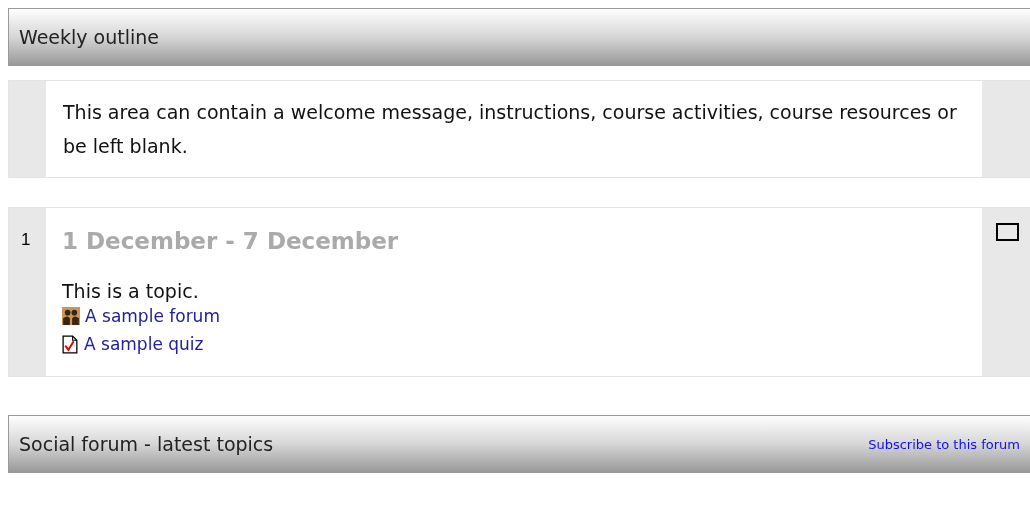  I want to click on intro-text: This area can contain a welcome message, instructions, course activities, course resources or be left blank., so click(510, 129).